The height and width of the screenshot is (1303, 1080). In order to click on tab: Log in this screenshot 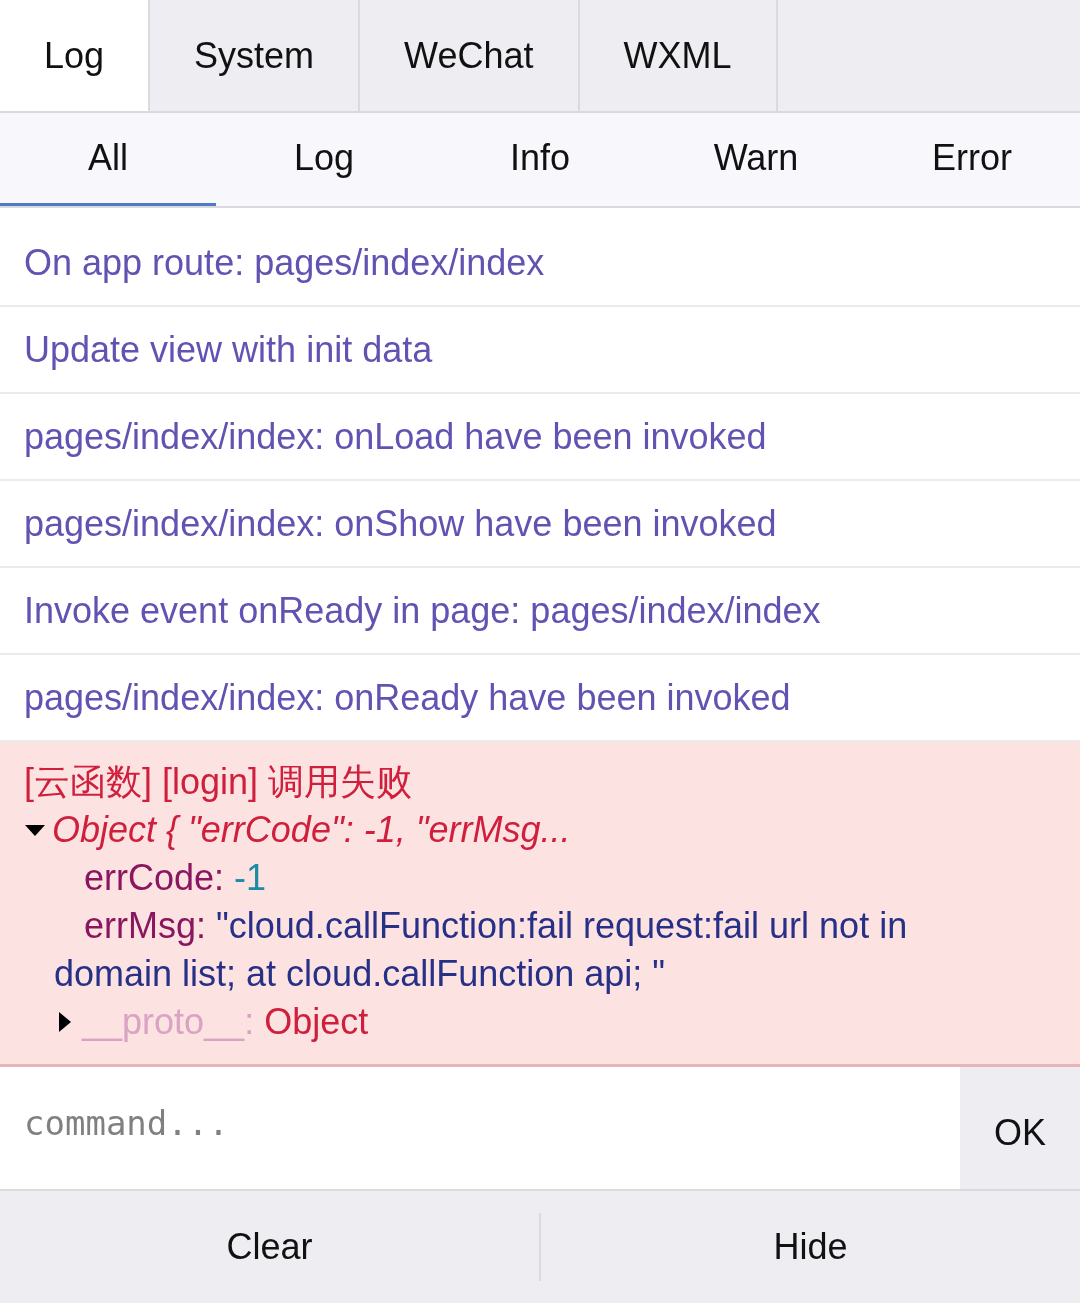, I will do `click(75, 55)`.